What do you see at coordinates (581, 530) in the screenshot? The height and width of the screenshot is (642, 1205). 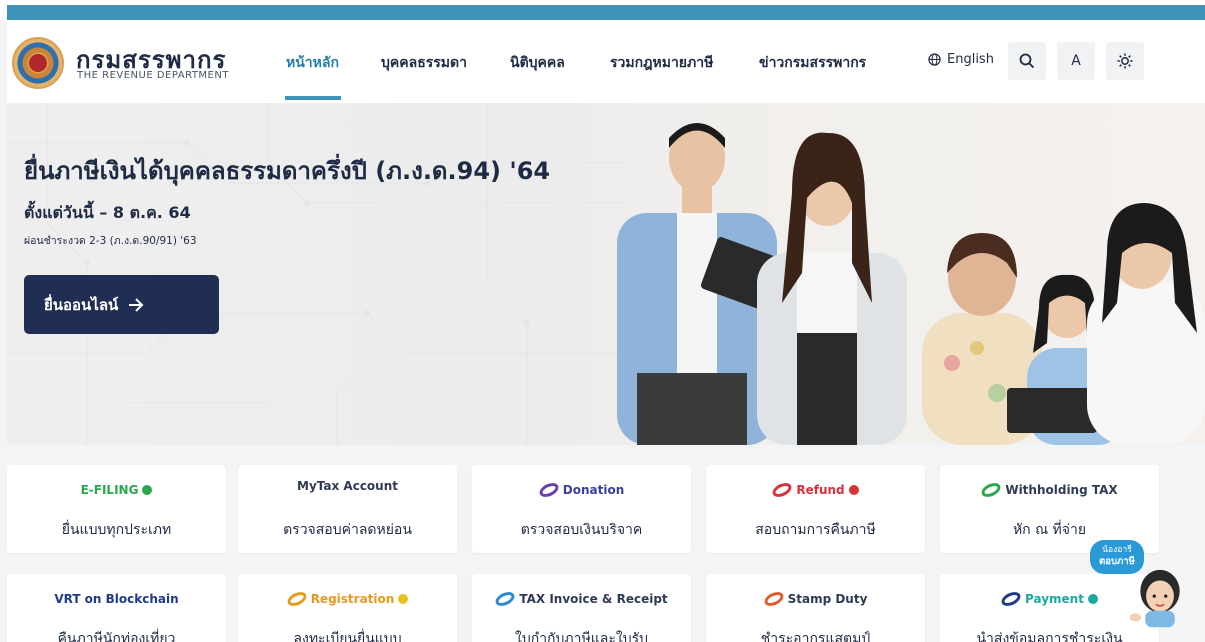 I see `service-label: ตรวจสอบเงินบริจาค` at bounding box center [581, 530].